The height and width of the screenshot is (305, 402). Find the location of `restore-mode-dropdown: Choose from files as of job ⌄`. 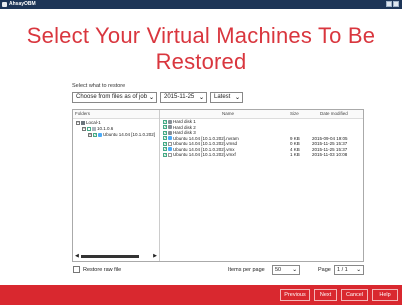

restore-mode-dropdown: Choose from files as of job ⌄ is located at coordinates (114, 97).